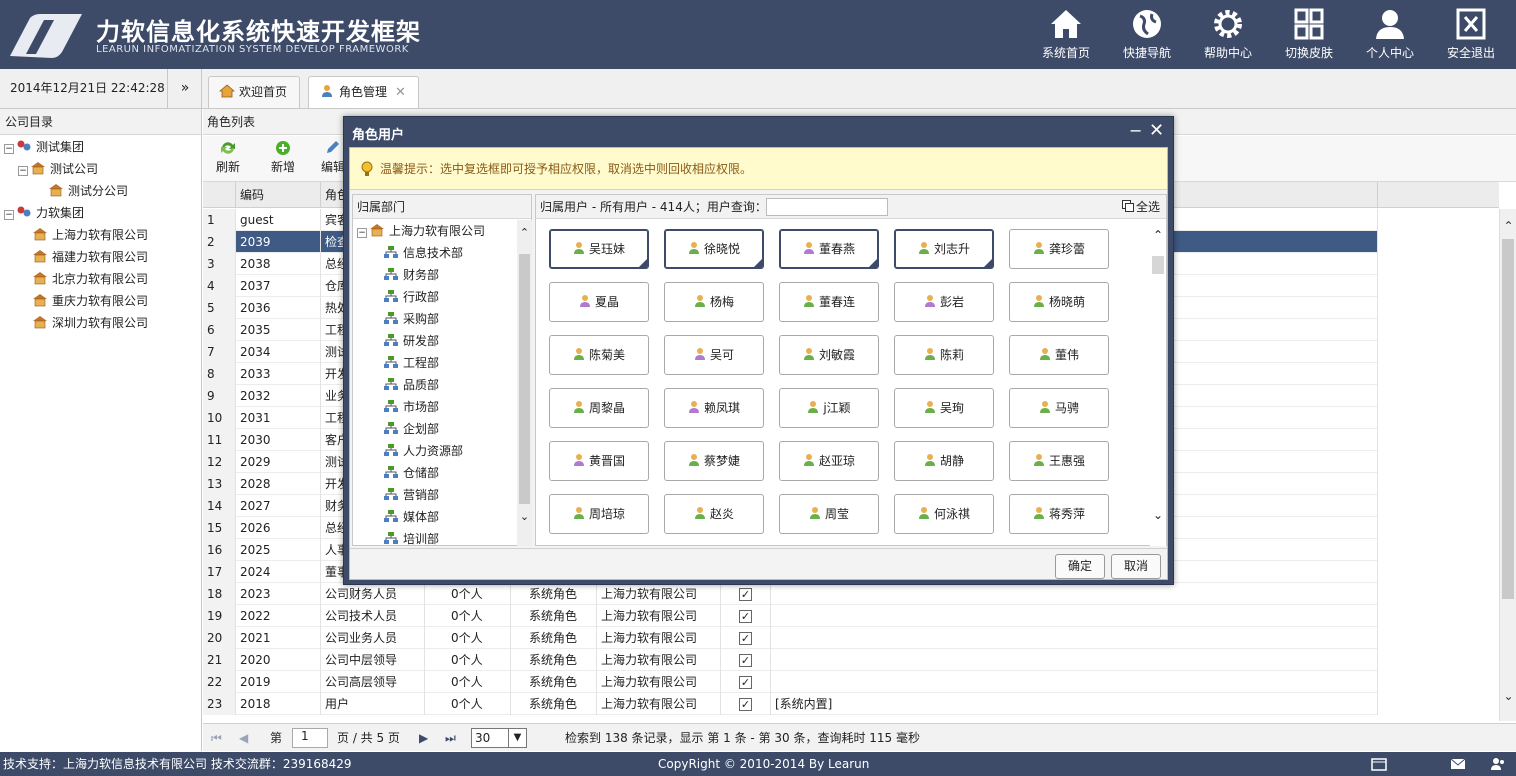 This screenshot has width=1516, height=776. What do you see at coordinates (714, 408) in the screenshot?
I see `user-card: 赖凤琪` at bounding box center [714, 408].